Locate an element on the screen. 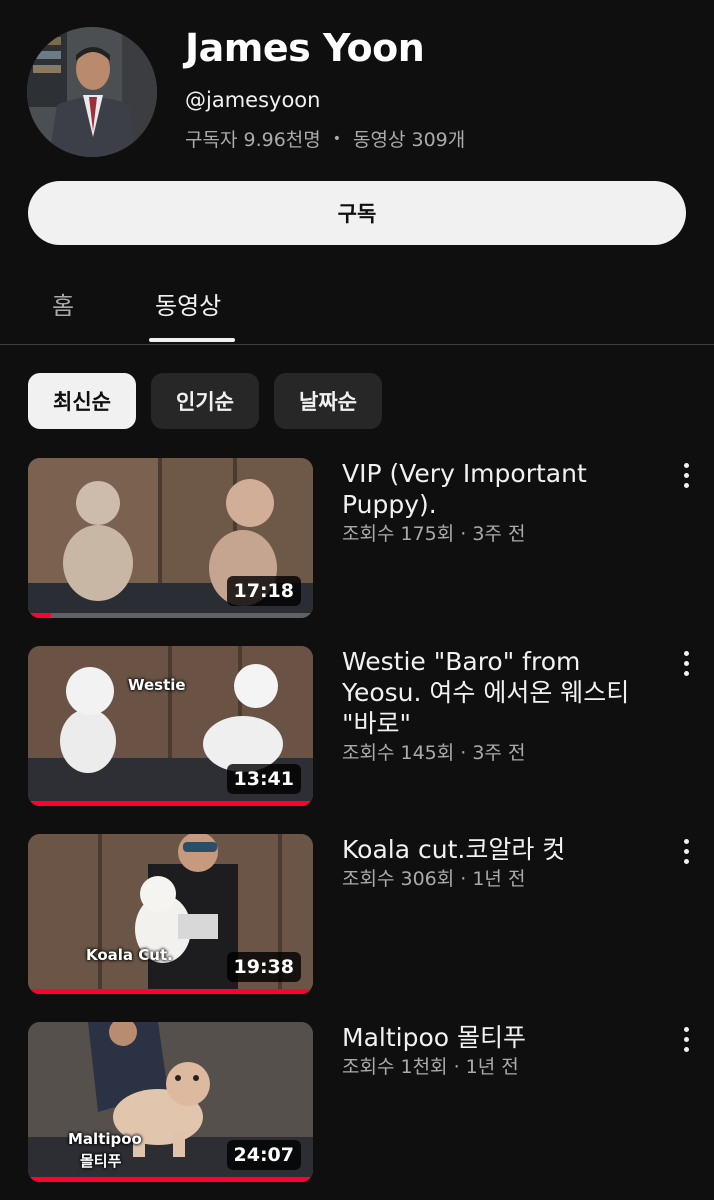 The image size is (714, 1200). thumbnail-caption: Koala Cut. is located at coordinates (129, 955).